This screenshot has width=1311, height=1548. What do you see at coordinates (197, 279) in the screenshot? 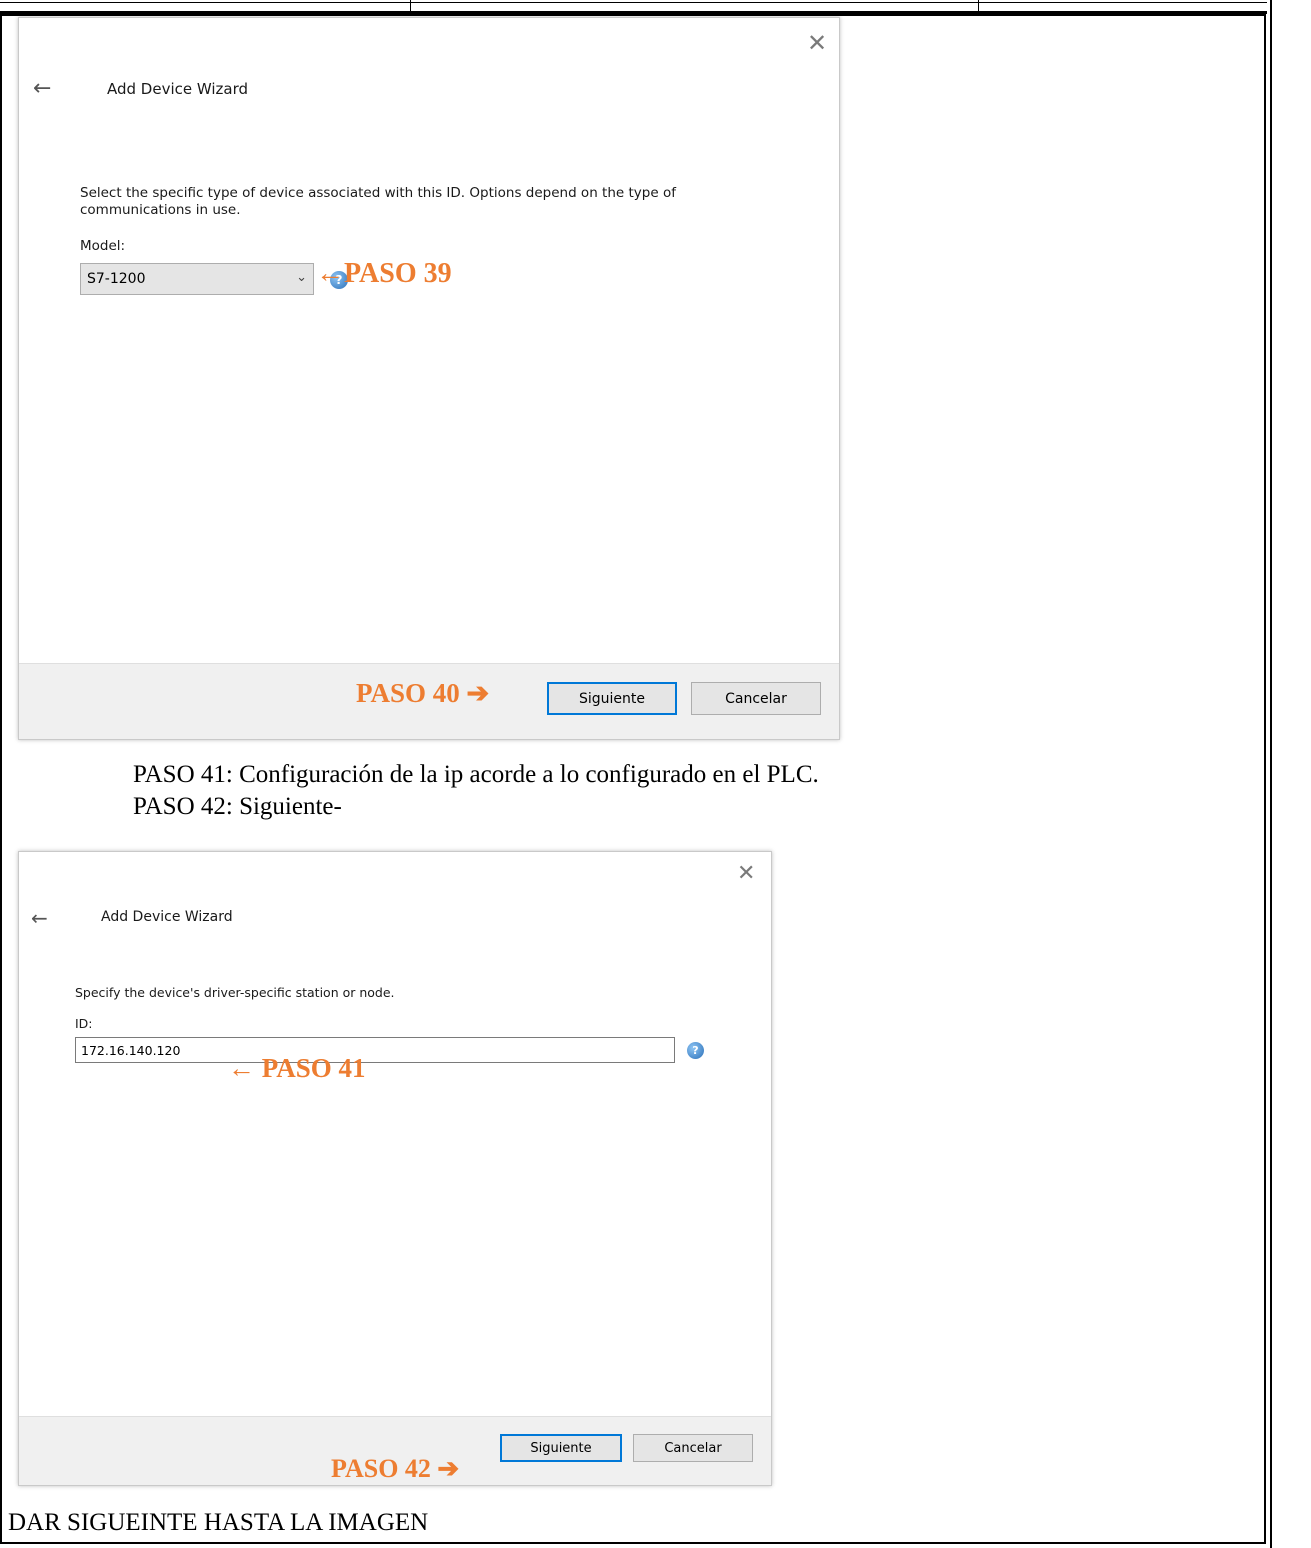
I see `model-select: S7-1200 ⌄` at bounding box center [197, 279].